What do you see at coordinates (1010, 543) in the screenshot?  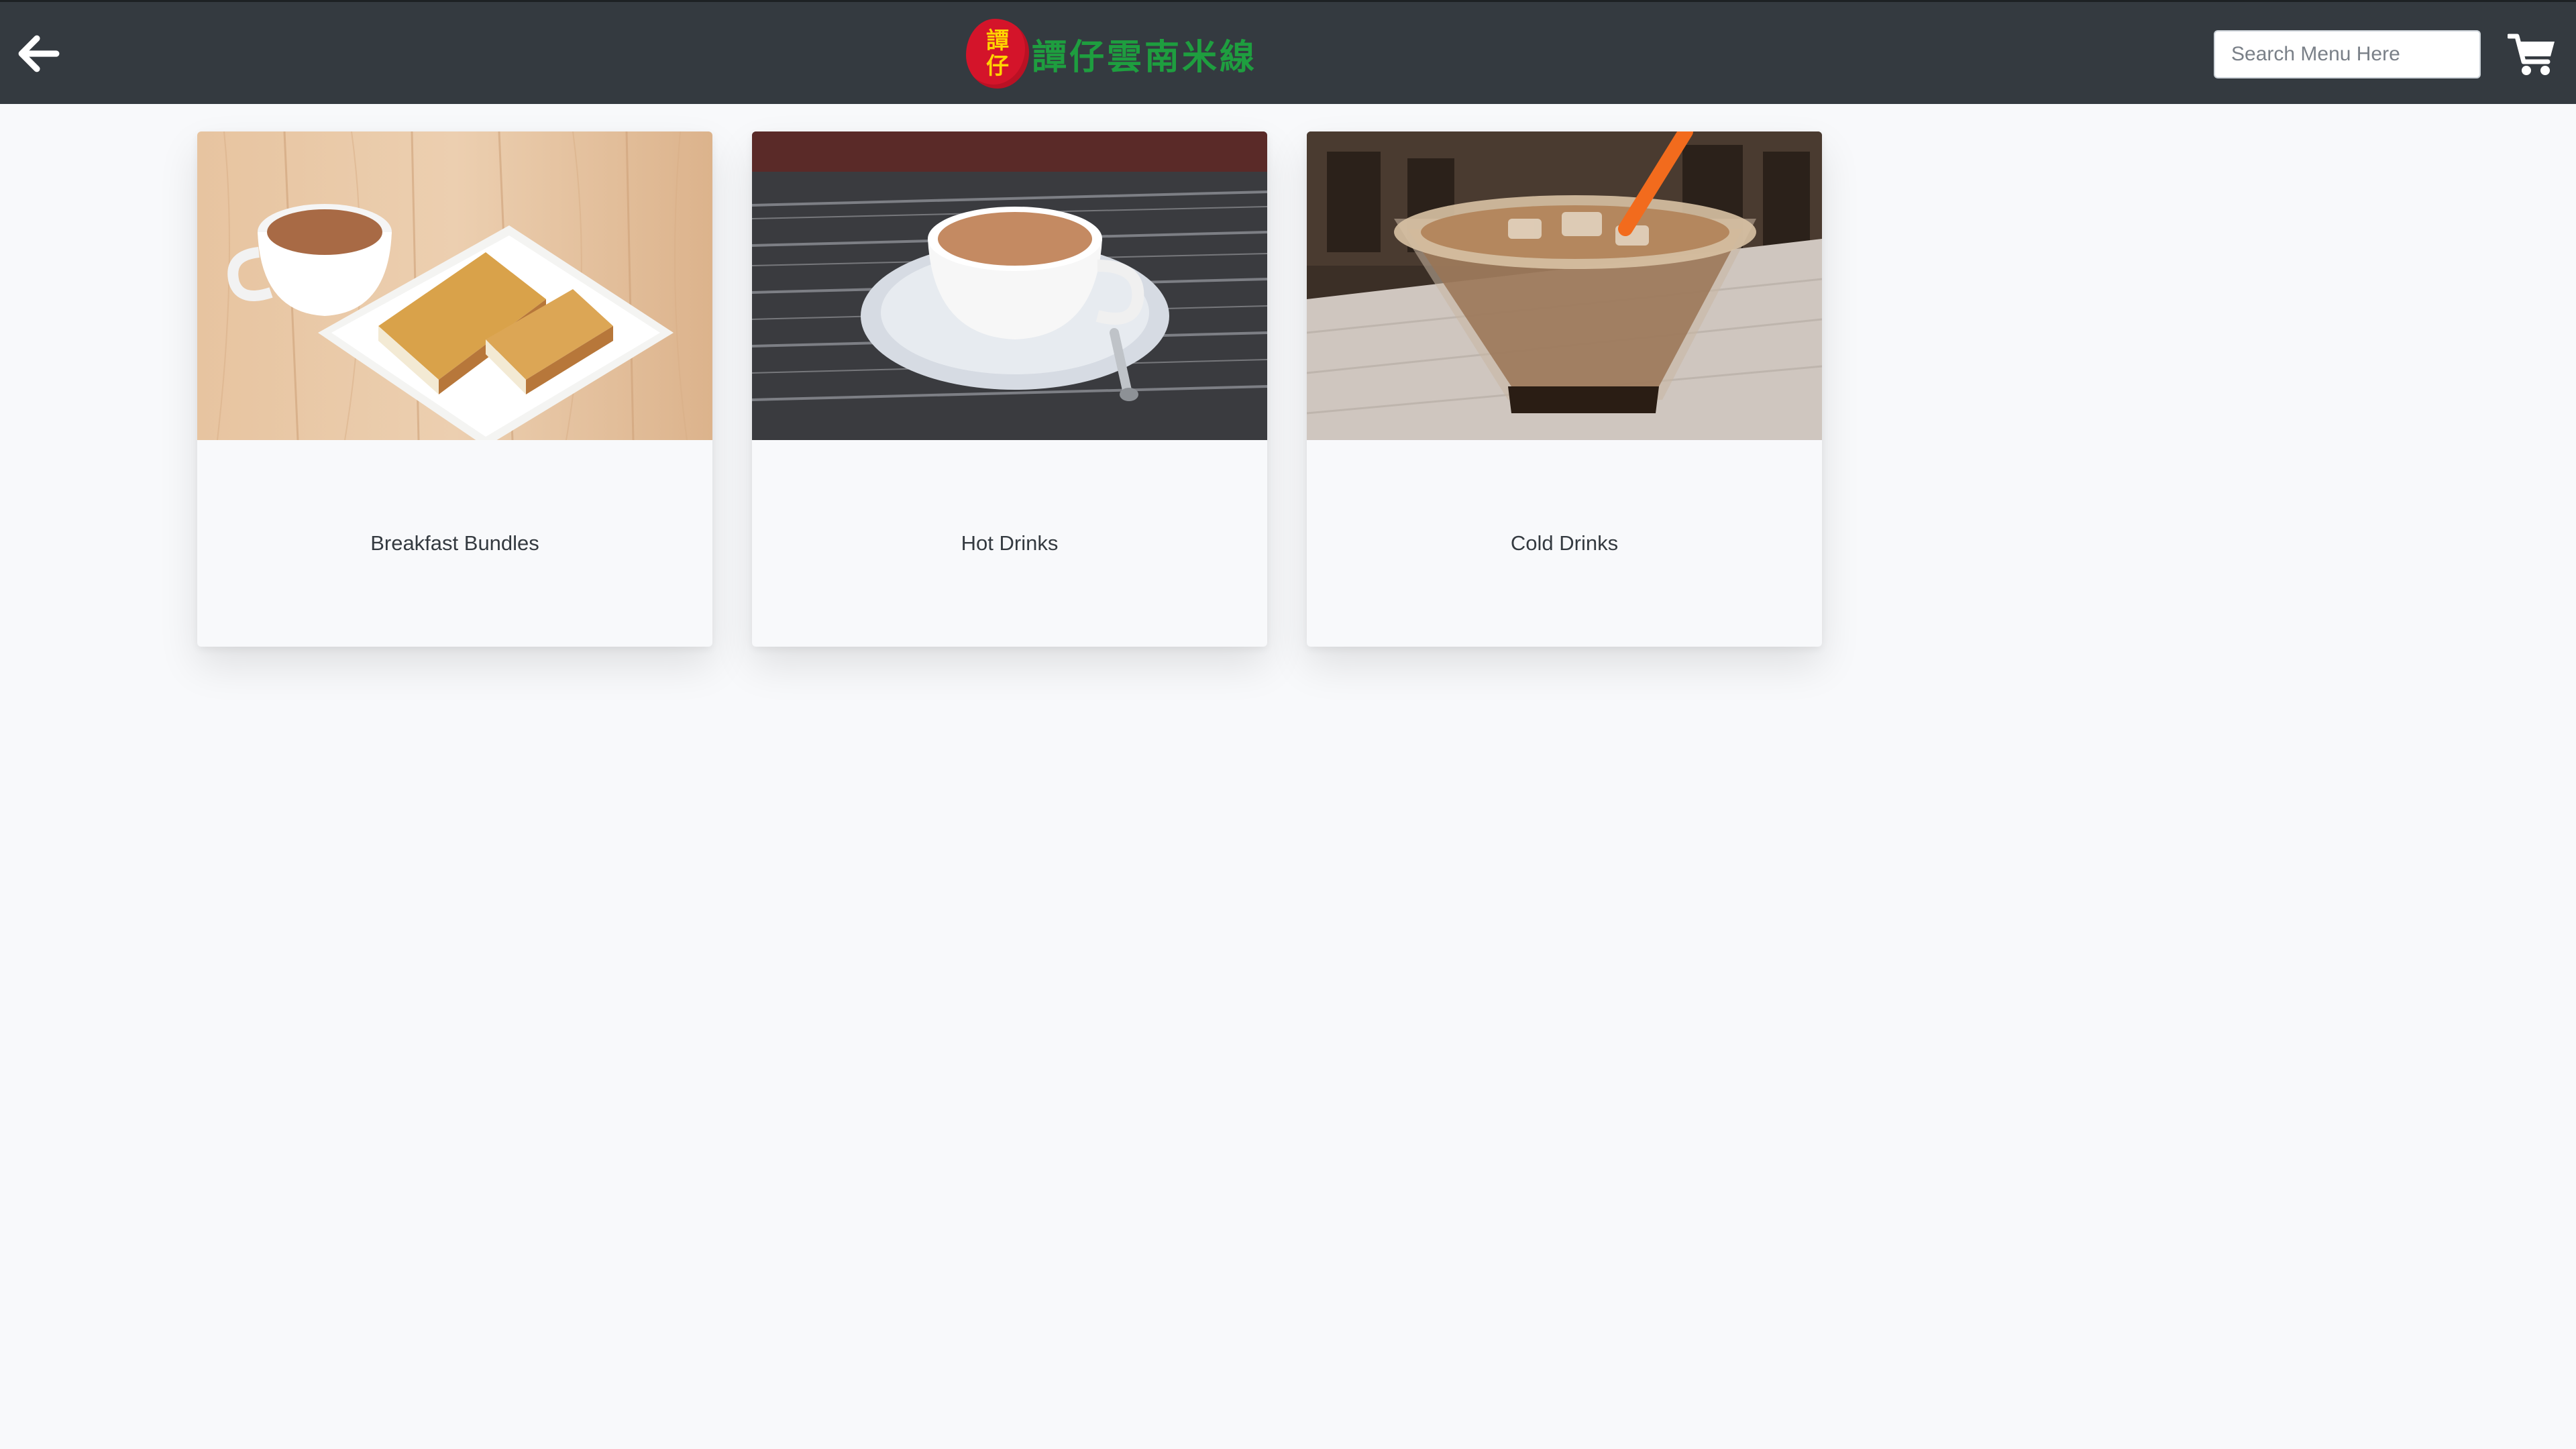 I see `category-label: Hot Drinks` at bounding box center [1010, 543].